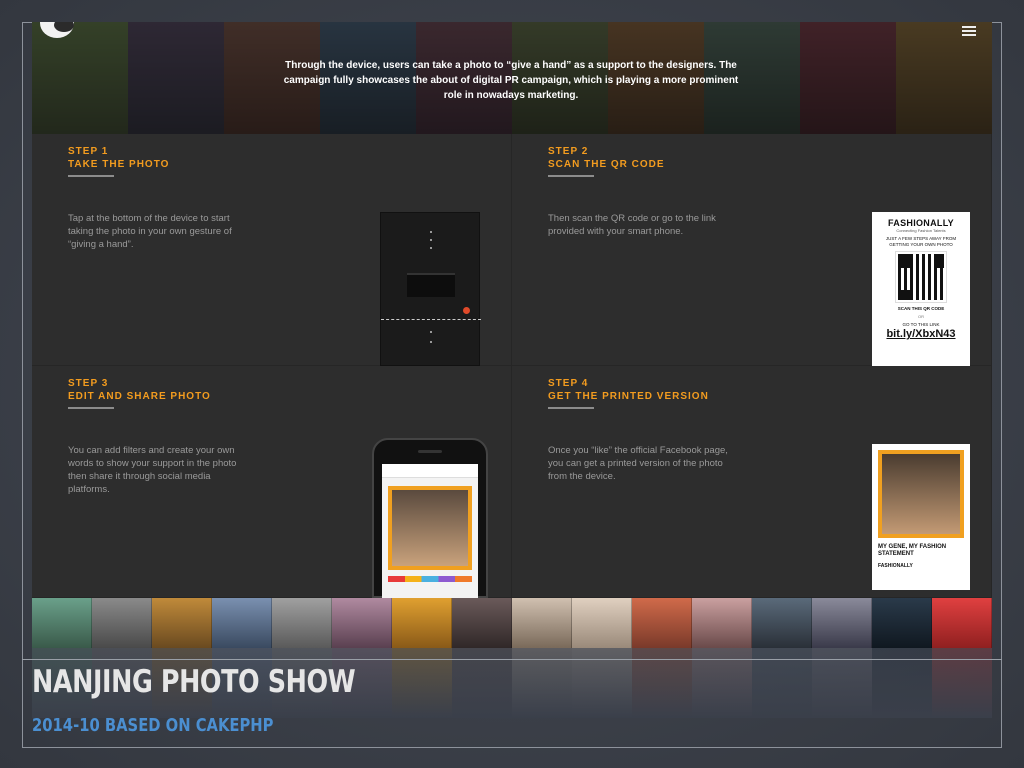 The height and width of the screenshot is (768, 1024). Describe the element at coordinates (430, 289) in the screenshot. I see `photo-device-image` at that location.